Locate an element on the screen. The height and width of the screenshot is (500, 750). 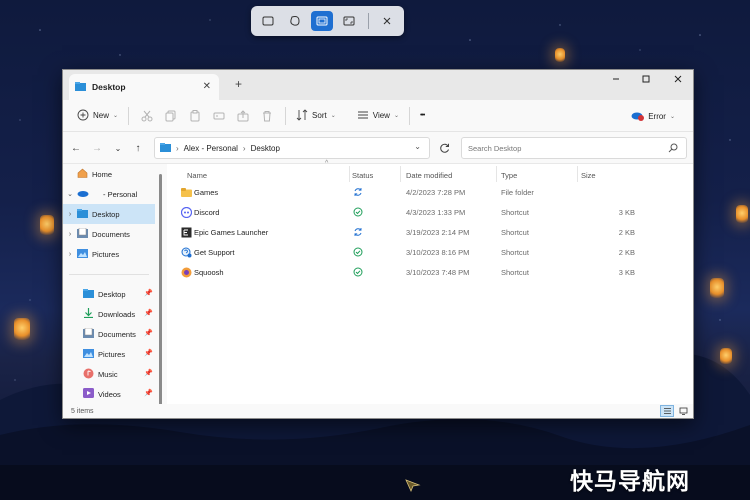
freeform-snip-icon is located at coordinates (294, 21).